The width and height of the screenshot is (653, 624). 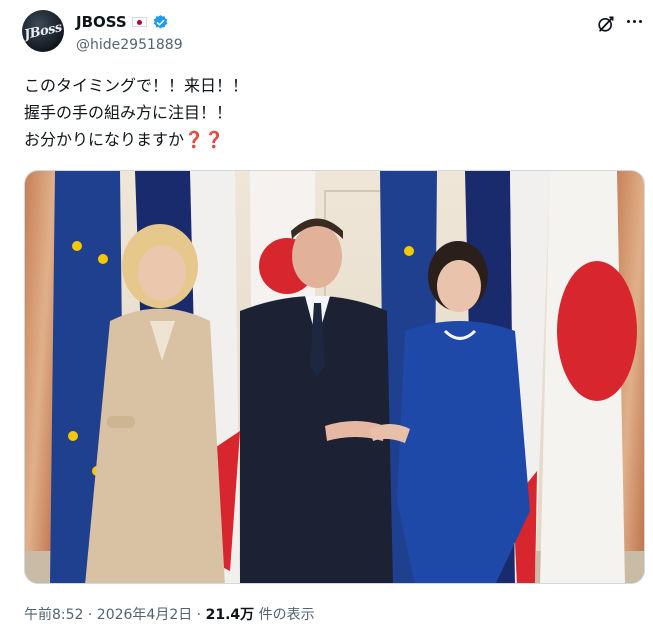 I want to click on avatar: JBoss, so click(x=43, y=31).